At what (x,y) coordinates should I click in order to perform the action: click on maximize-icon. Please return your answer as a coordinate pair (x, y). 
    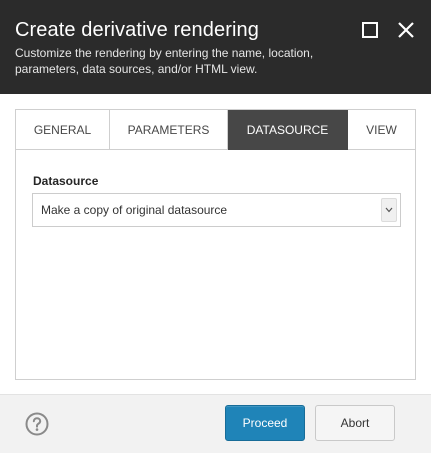
    Looking at the image, I should click on (370, 30).